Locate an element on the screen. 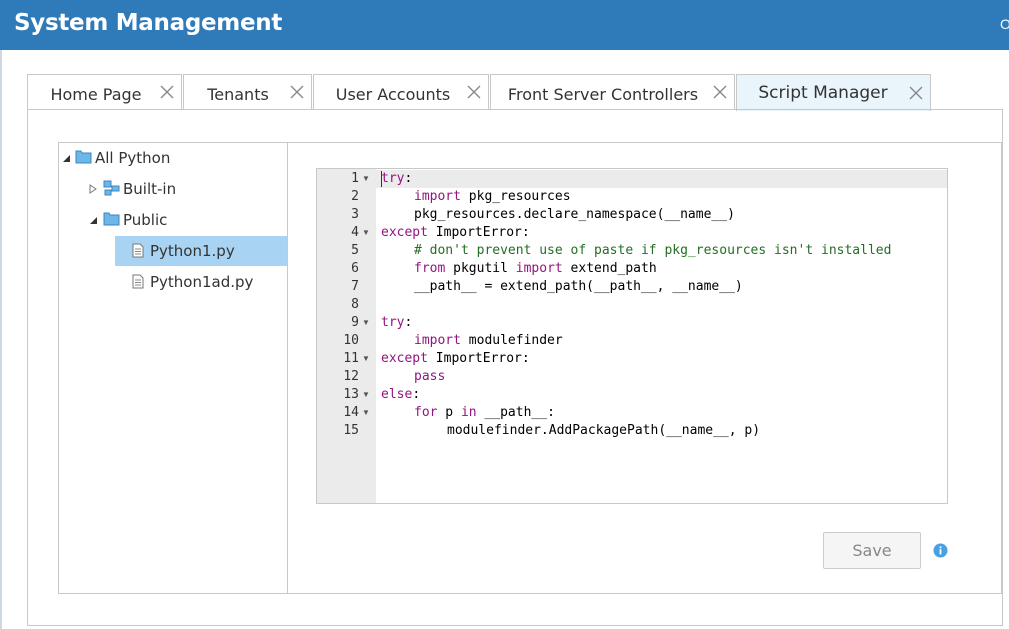  code-line: import pkg_resources is located at coordinates (476, 197).